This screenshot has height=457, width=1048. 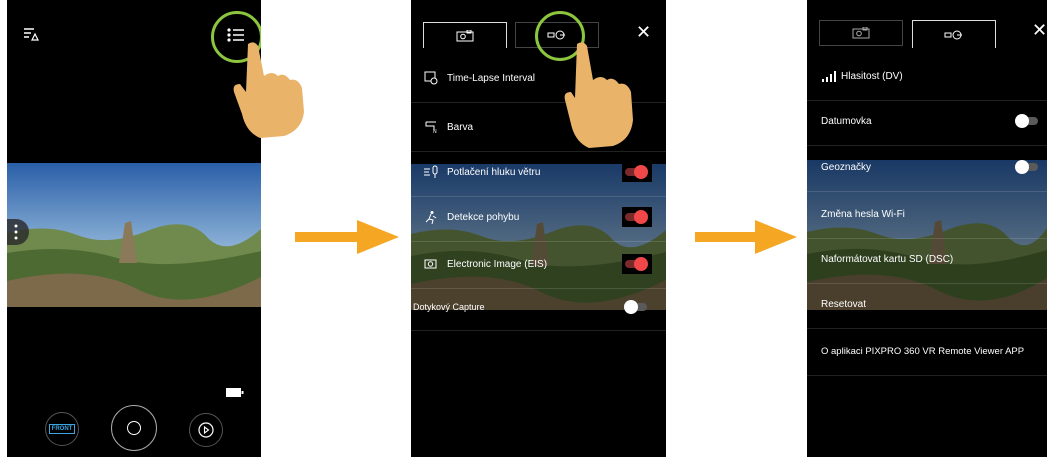 I want to click on row-label: Hlasitost (DV), so click(x=872, y=76).